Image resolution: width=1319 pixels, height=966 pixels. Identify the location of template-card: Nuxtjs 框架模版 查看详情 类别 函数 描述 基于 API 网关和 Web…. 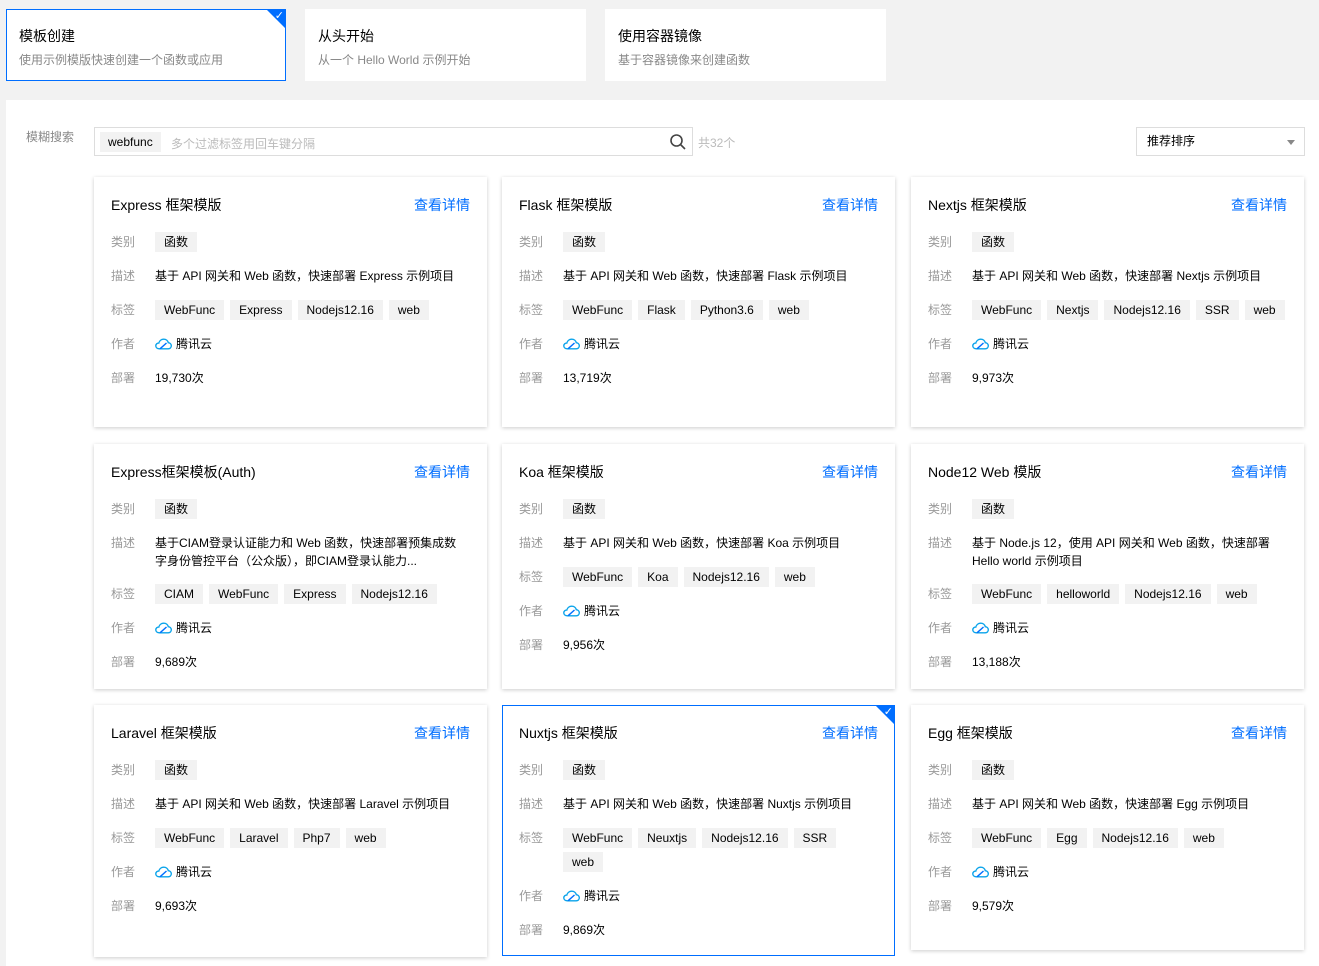
(698, 830).